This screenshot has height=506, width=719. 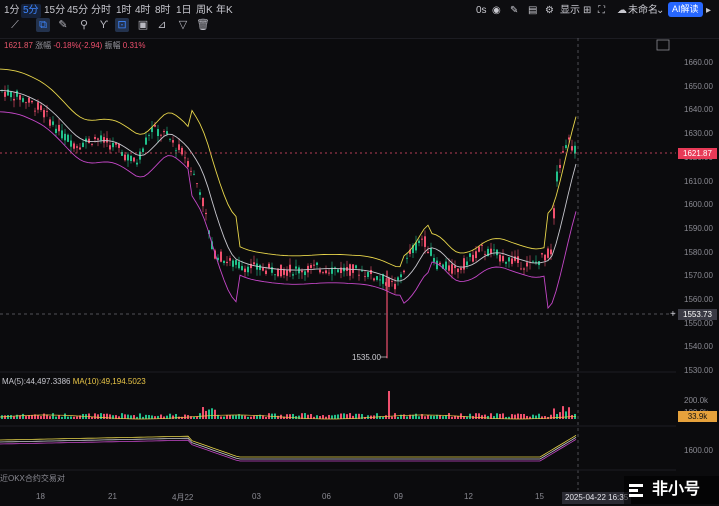 What do you see at coordinates (84, 25) in the screenshot?
I see `link-icon: ⚲` at bounding box center [84, 25].